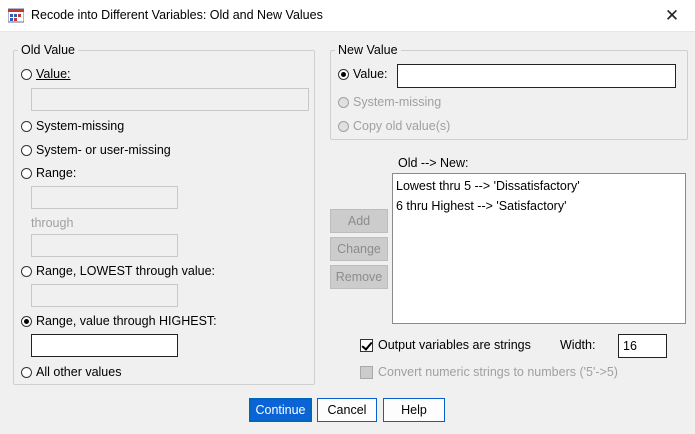  What do you see at coordinates (126, 321) in the screenshot?
I see `range-highest-label: Range, value through HIGHEST:` at bounding box center [126, 321].